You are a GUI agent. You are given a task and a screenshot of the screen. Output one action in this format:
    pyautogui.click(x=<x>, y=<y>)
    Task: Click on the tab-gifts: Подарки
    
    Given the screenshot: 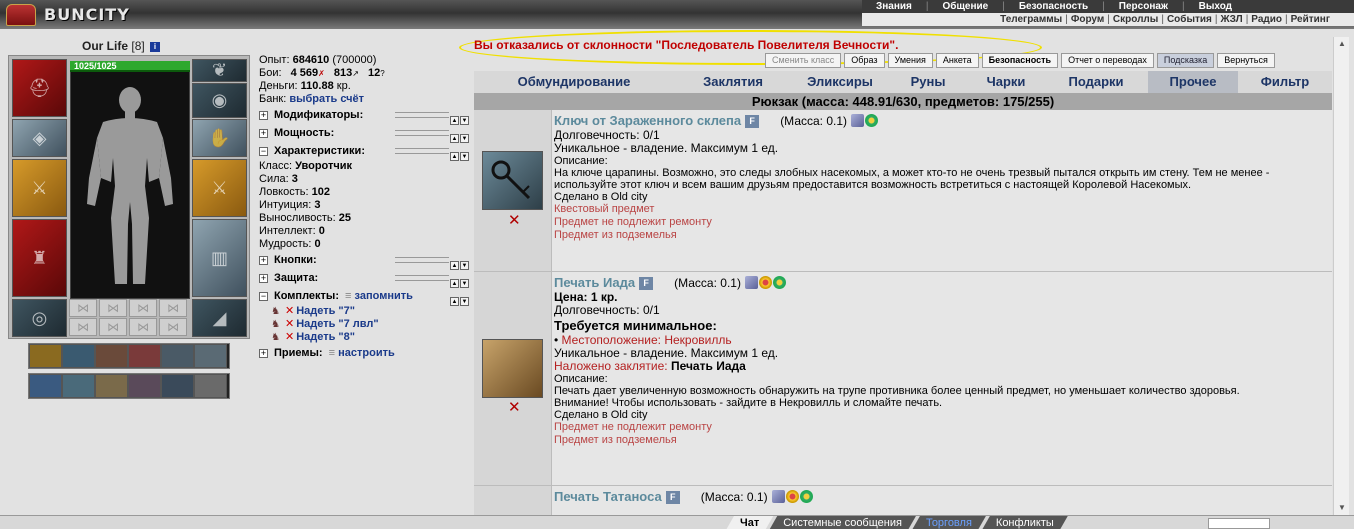 What is the action you would take?
    pyautogui.click(x=1096, y=82)
    